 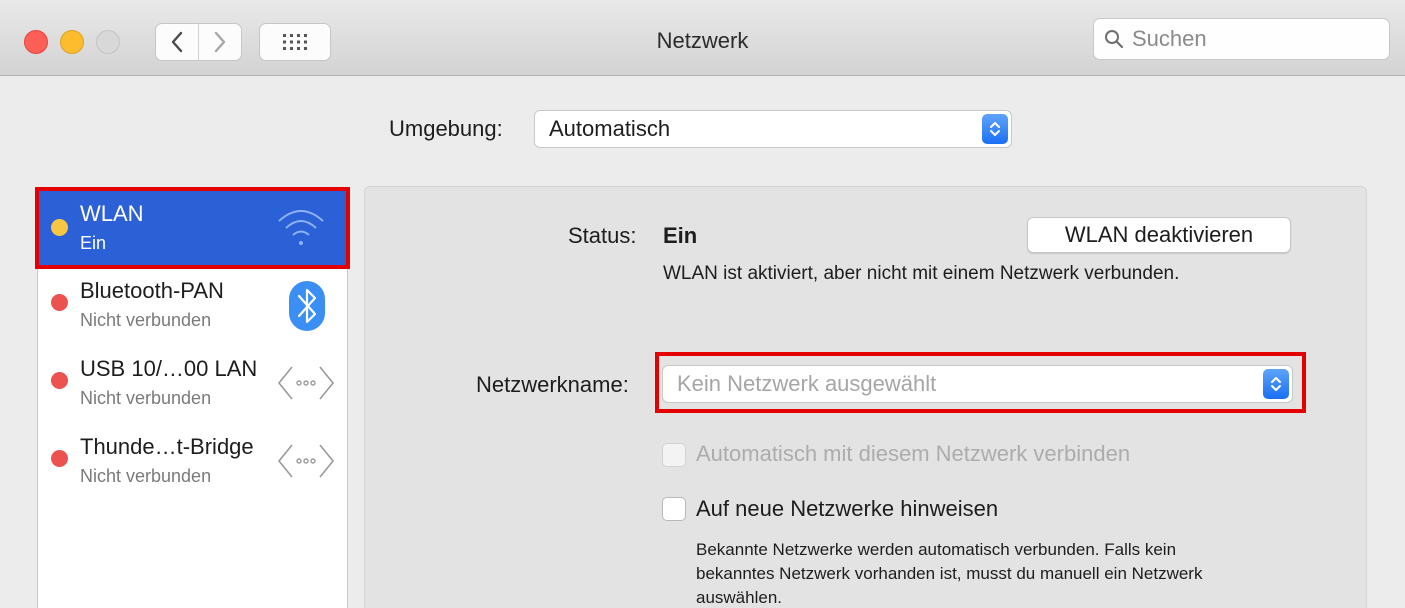 What do you see at coordinates (602, 235) in the screenshot?
I see `status-label: Status:` at bounding box center [602, 235].